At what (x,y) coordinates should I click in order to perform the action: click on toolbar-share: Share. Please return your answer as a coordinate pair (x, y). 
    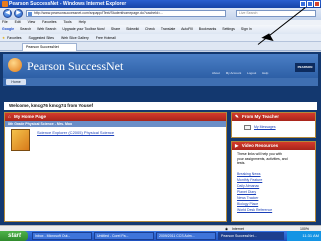
    Looking at the image, I should click on (115, 29).